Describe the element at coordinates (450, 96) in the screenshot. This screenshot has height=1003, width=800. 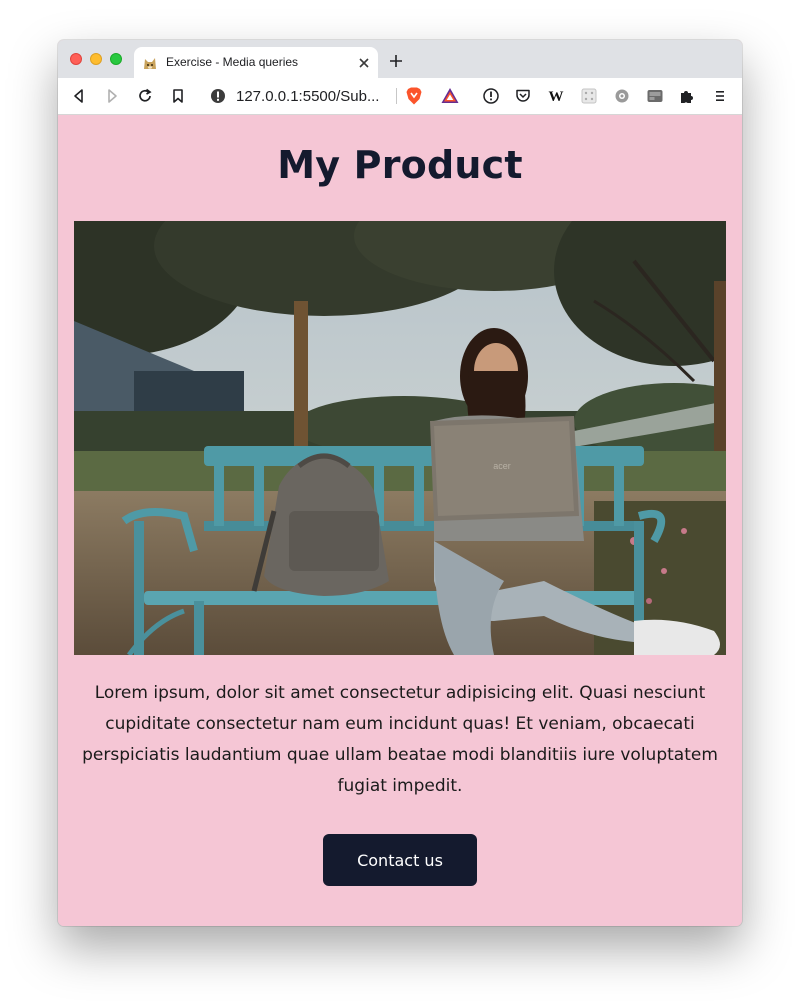
I see `brave-rewards-icon` at that location.